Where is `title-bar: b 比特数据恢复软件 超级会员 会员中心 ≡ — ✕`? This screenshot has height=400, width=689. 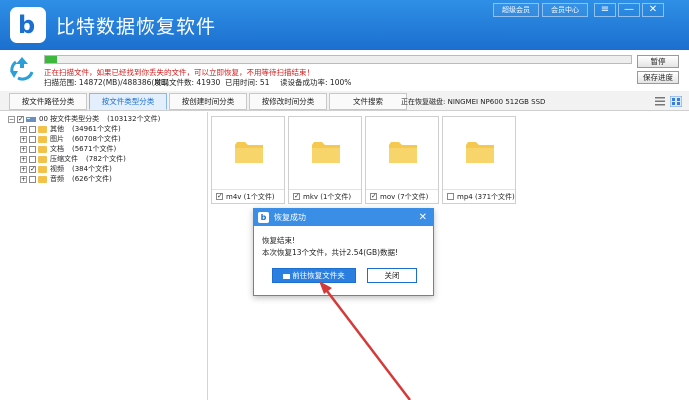 title-bar: b 比特数据恢复软件 超级会员 会员中心 ≡ — ✕ is located at coordinates (344, 25).